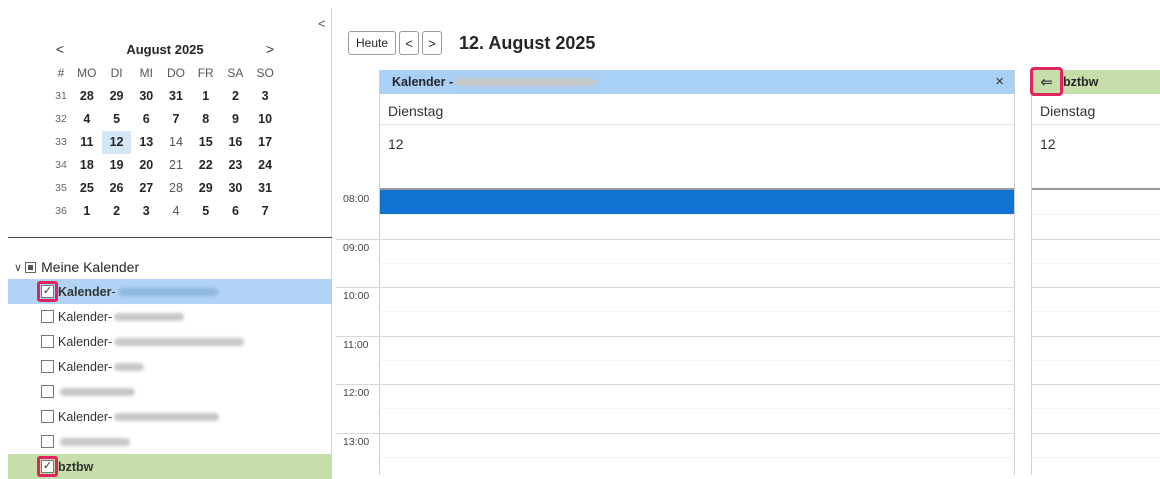  What do you see at coordinates (206, 165) in the screenshot?
I see `mini-calendar-day: 22` at bounding box center [206, 165].